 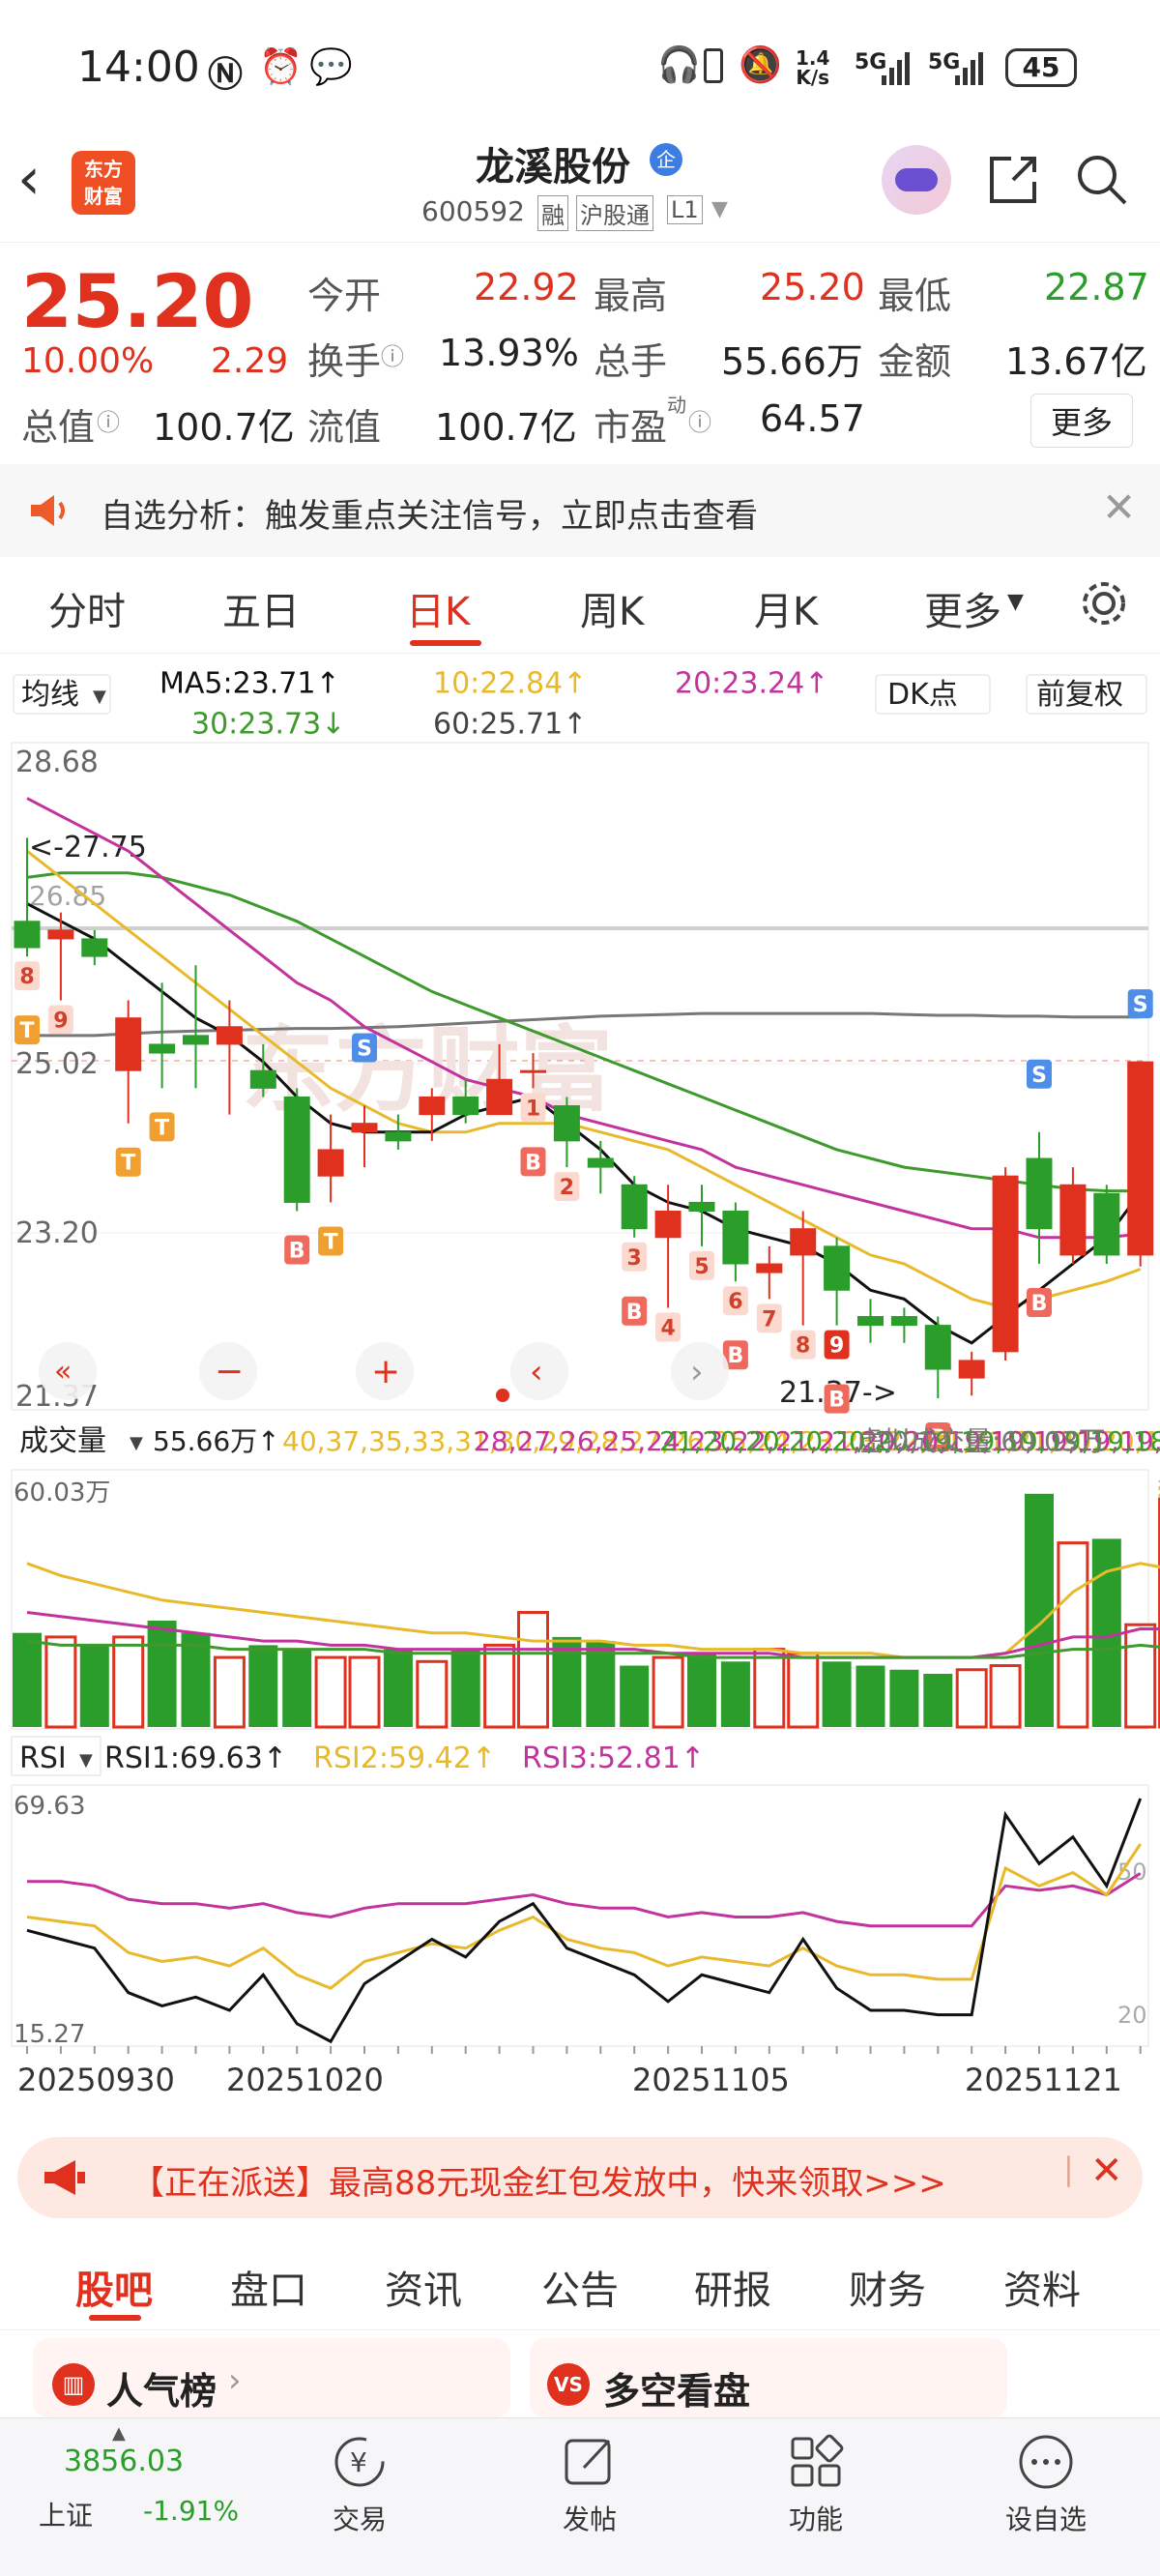 I want to click on tab-pankou: 盘口, so click(x=268, y=2287).